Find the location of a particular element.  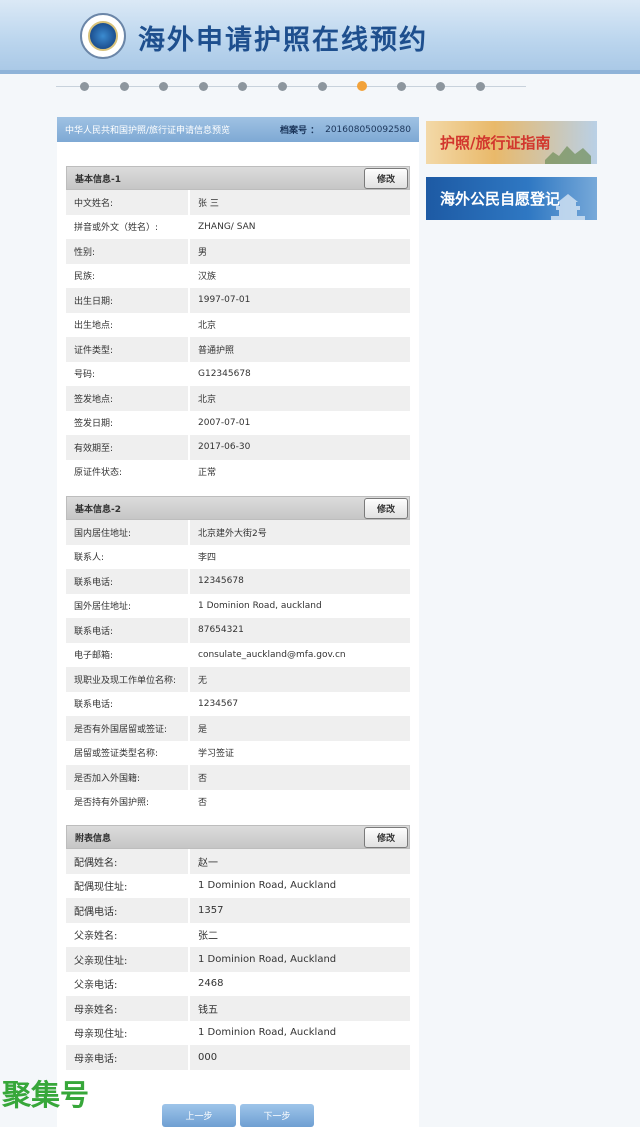

section-header: 基本信息-2 修改 is located at coordinates (238, 508).